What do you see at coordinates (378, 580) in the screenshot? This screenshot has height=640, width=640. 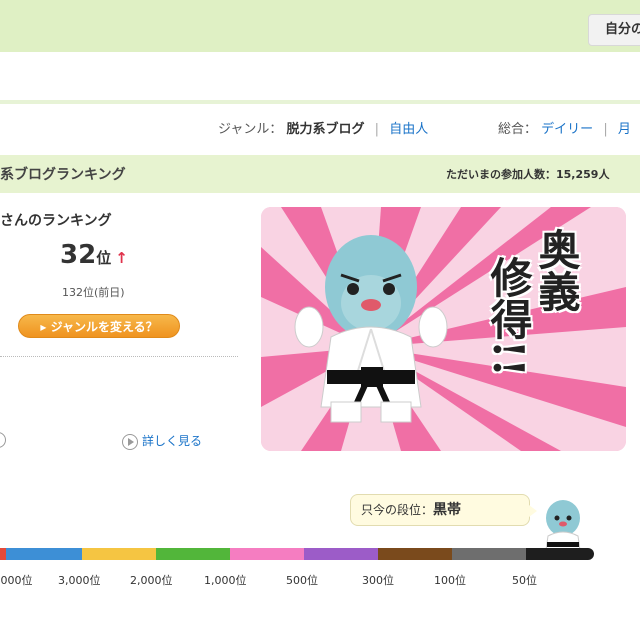 I see `belt-scale-label: 300位` at bounding box center [378, 580].